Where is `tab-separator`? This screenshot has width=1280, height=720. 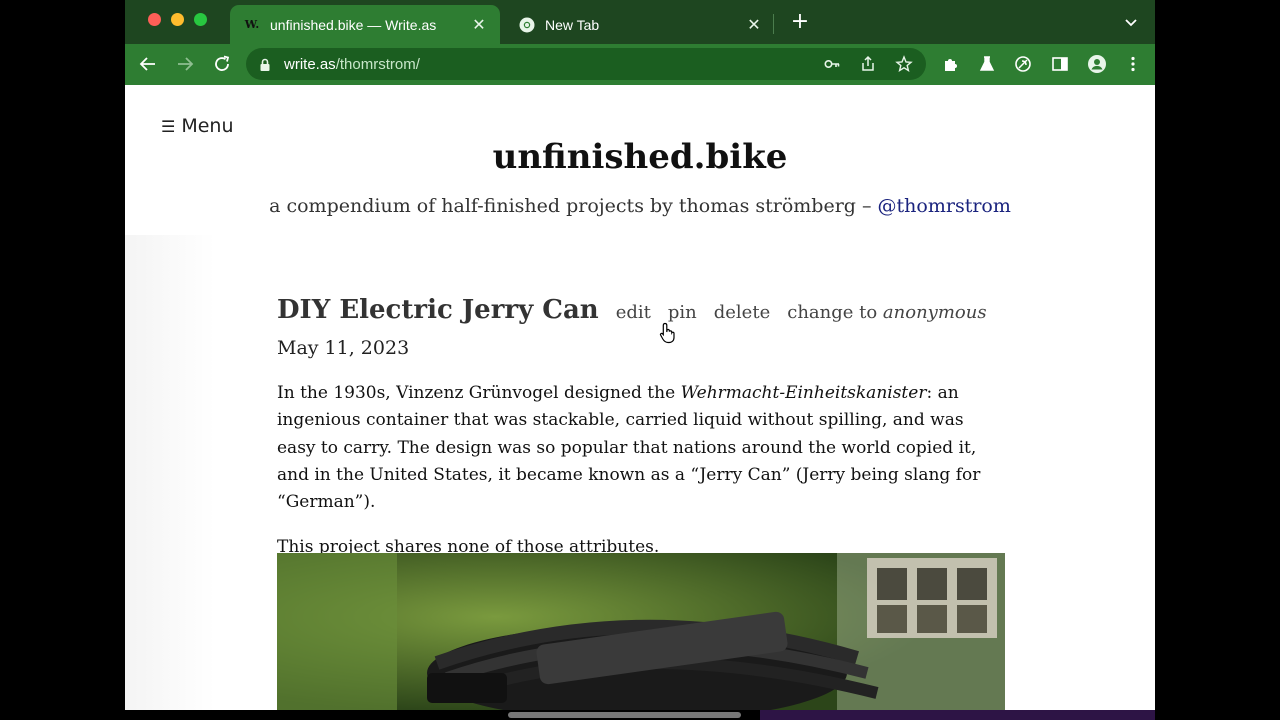 tab-separator is located at coordinates (773, 24).